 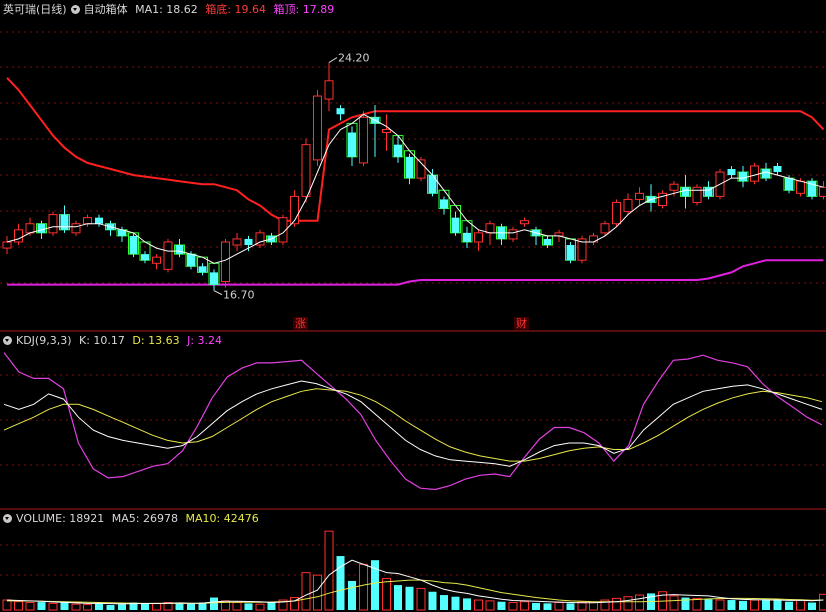 What do you see at coordinates (60, 518) in the screenshot?
I see `volume-name: VOLUME: 18921` at bounding box center [60, 518].